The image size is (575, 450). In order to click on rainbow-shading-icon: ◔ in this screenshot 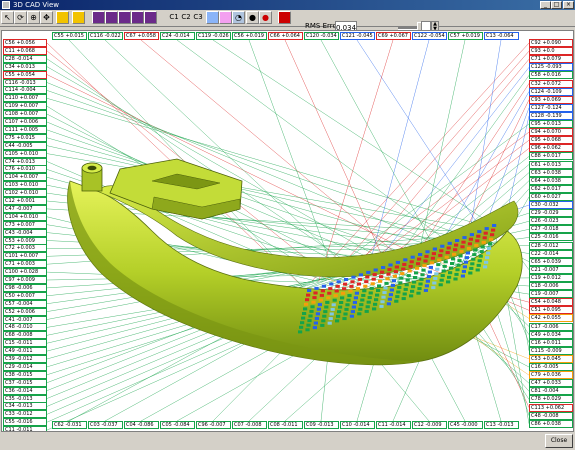, I will do `click(238, 17)`.